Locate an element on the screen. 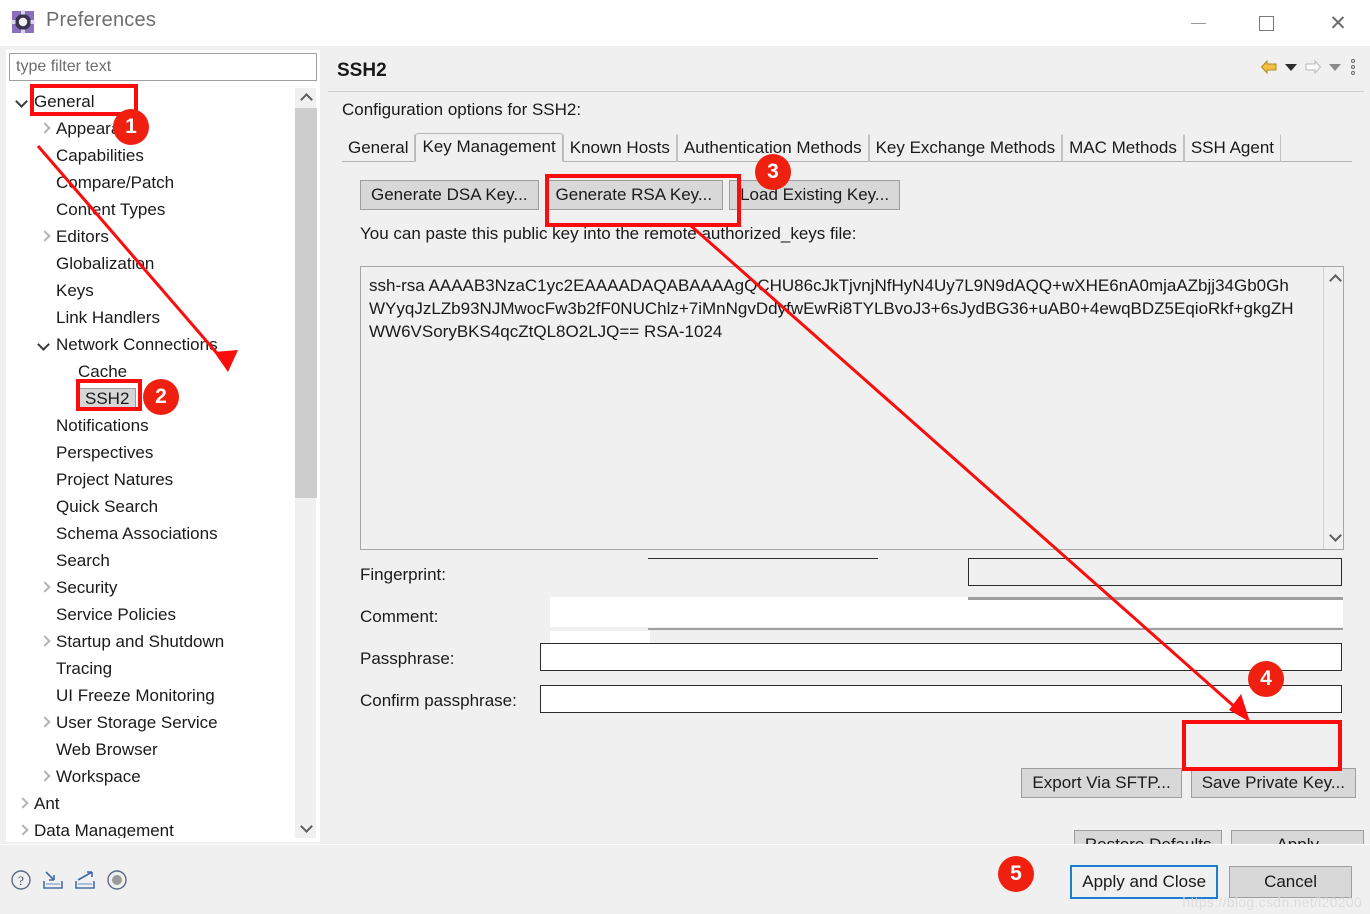 The height and width of the screenshot is (914, 1370). sidebar-item-globalization: Globalization is located at coordinates (163, 263).